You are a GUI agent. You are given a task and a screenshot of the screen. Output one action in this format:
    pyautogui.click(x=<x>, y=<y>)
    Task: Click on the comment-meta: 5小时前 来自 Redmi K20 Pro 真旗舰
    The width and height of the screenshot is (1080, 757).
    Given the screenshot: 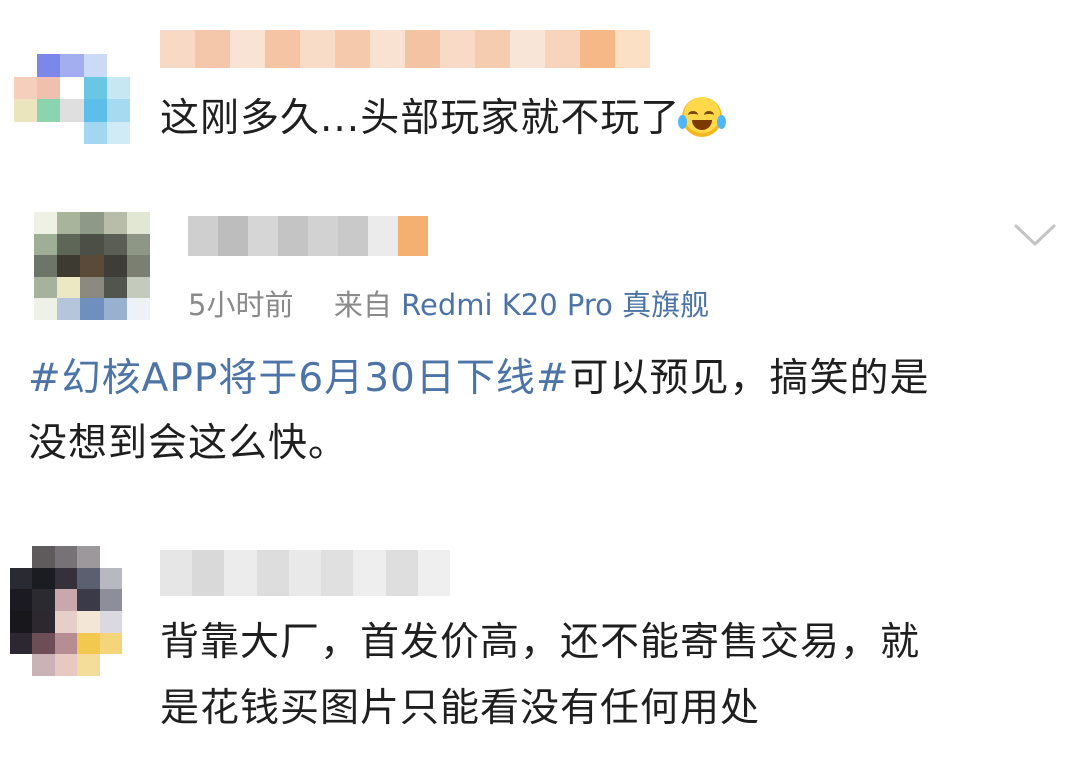 What is the action you would take?
    pyautogui.click(x=448, y=303)
    